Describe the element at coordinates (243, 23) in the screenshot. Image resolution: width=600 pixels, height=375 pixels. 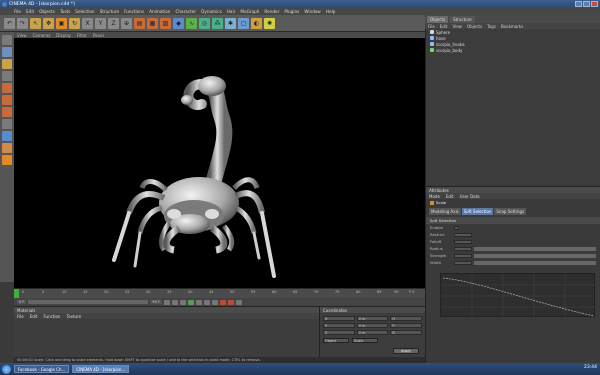
I see `scene-icon: ▢` at that location.